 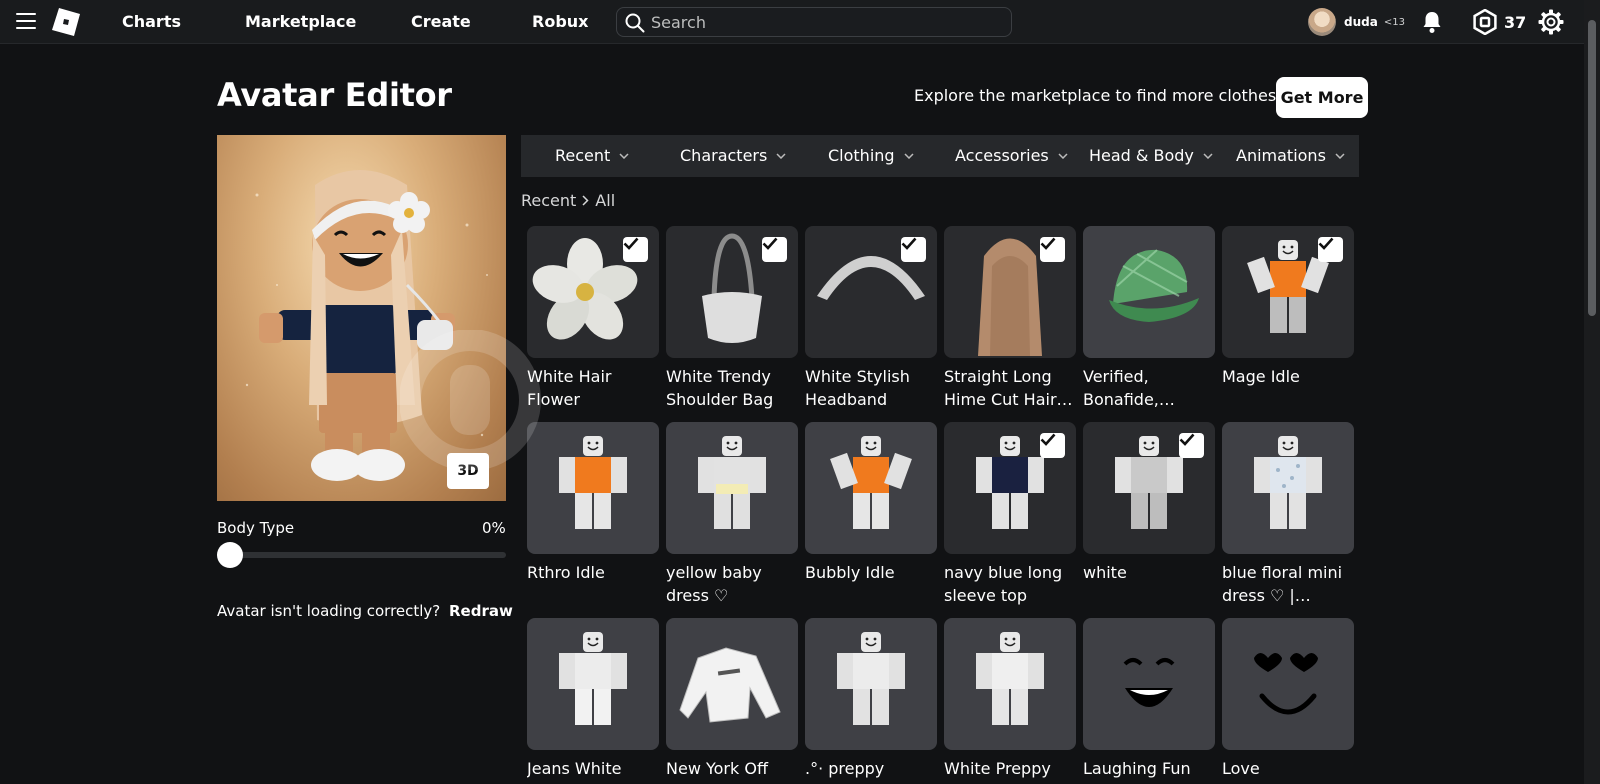 I want to click on item-name: white, so click(x=1105, y=572).